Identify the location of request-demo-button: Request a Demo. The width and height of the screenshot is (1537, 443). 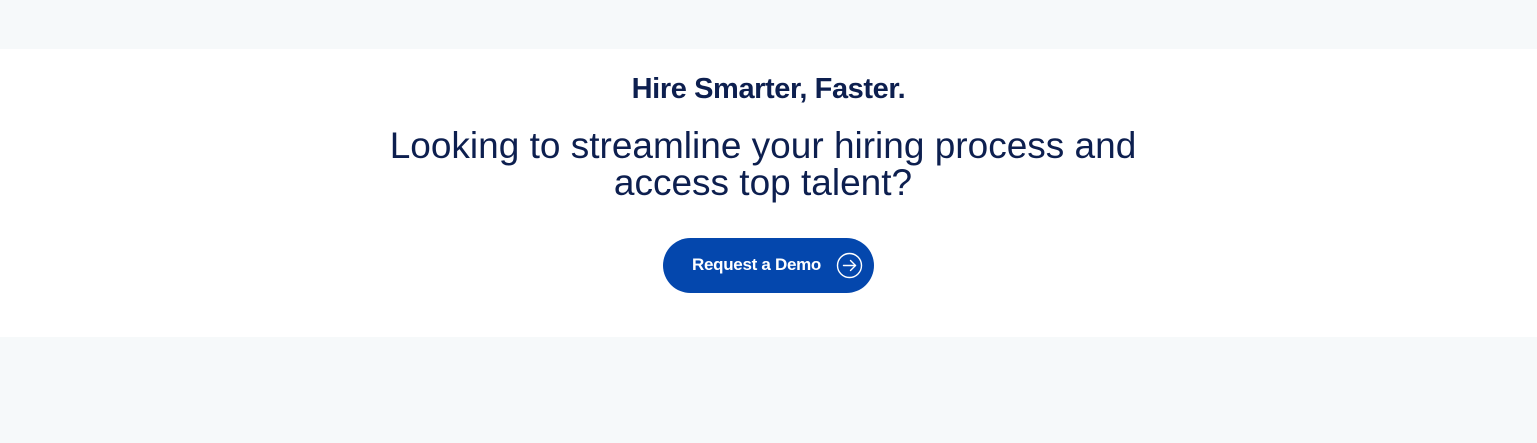
(768, 265).